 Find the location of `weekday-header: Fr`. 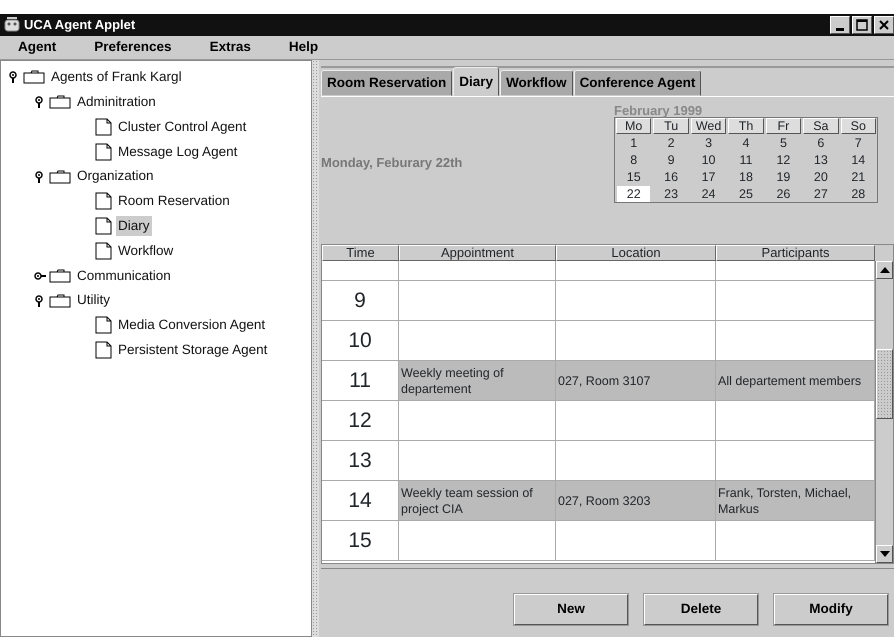

weekday-header: Fr is located at coordinates (784, 126).